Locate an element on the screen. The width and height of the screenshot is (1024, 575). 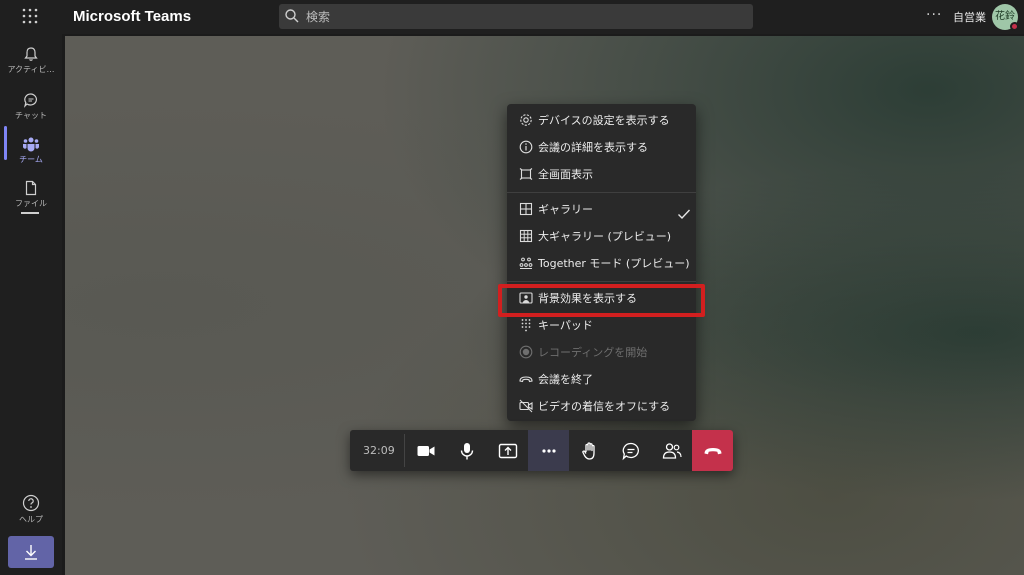
call-timer: 32:09 is located at coordinates (379, 450).